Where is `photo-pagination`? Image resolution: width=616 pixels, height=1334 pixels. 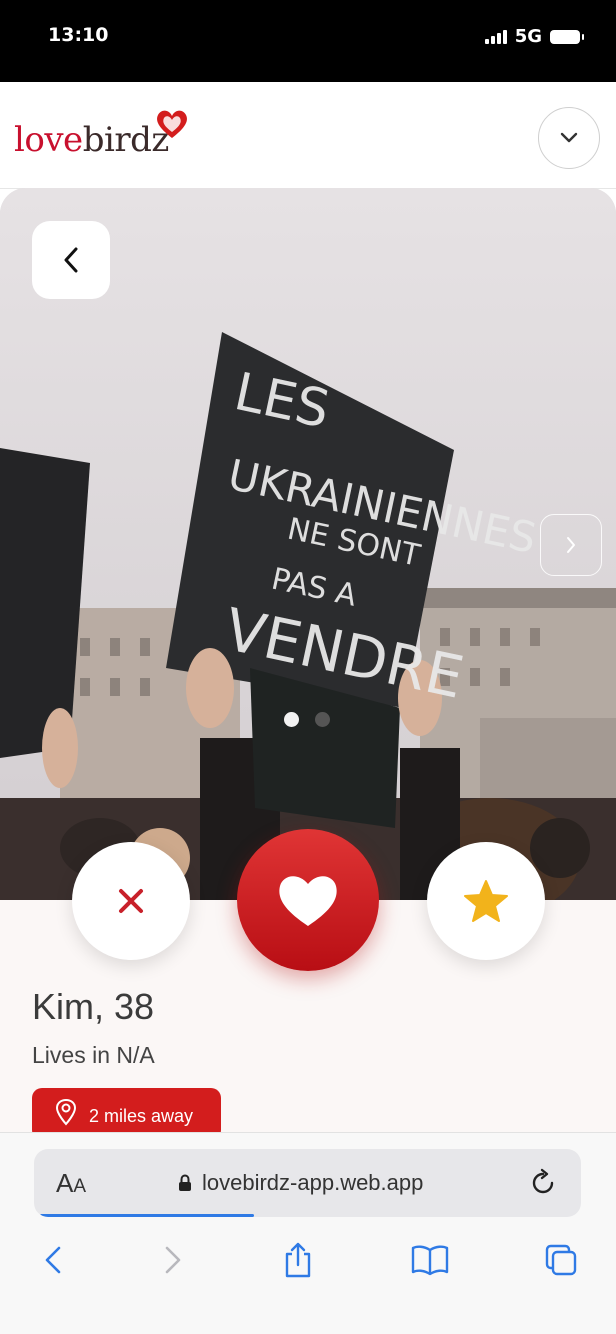
photo-pagination is located at coordinates (307, 719).